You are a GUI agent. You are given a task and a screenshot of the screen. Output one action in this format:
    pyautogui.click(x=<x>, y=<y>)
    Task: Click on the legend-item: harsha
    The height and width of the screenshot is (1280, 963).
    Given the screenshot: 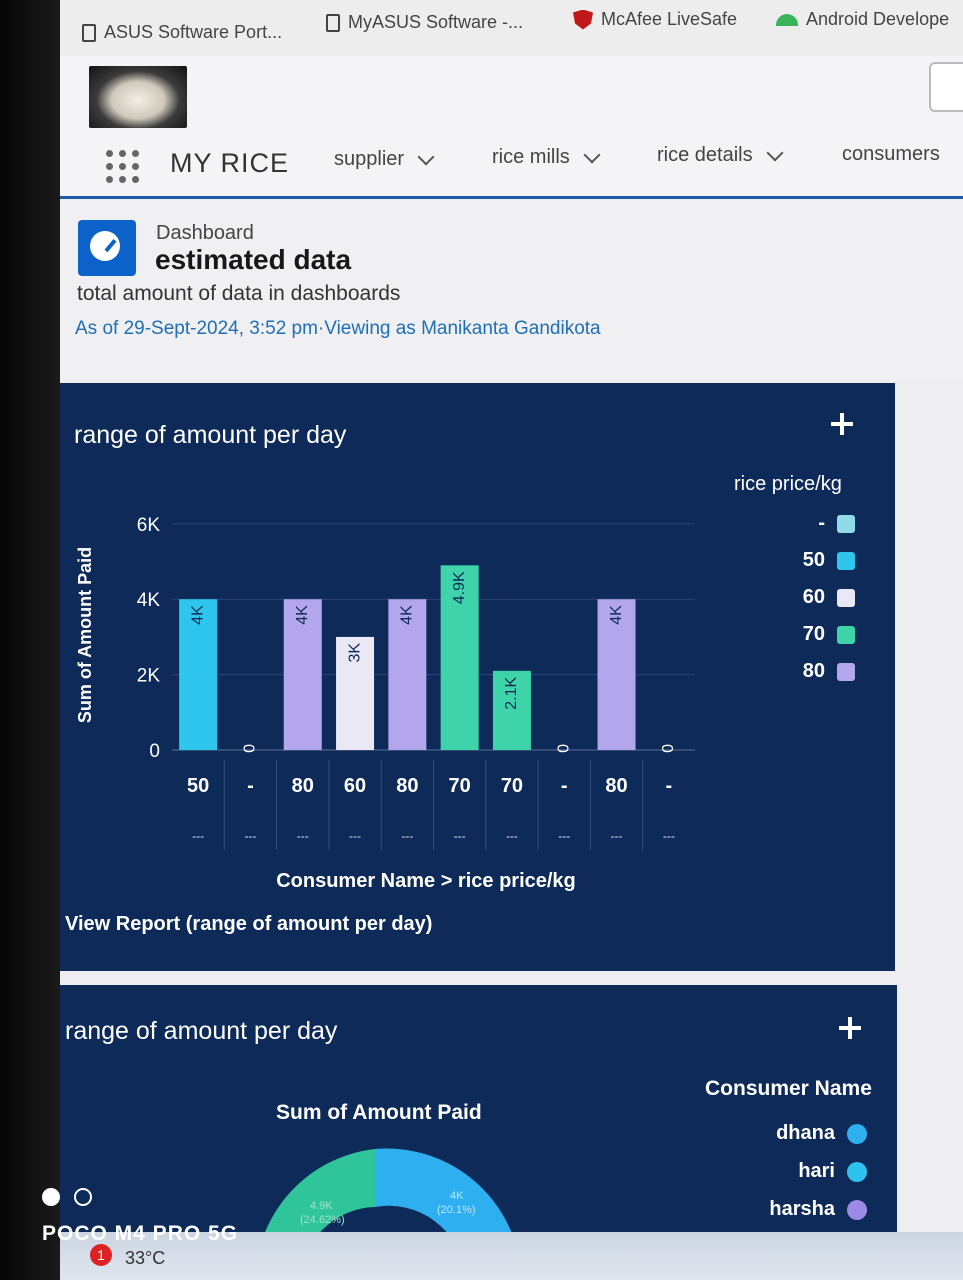 What is the action you would take?
    pyautogui.click(x=796, y=1209)
    